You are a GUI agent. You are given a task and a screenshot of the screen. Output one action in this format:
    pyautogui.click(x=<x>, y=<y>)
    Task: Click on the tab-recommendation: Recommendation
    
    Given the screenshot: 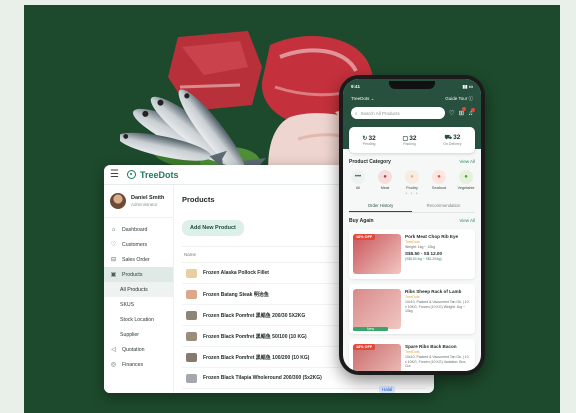 What is the action you would take?
    pyautogui.click(x=443, y=206)
    